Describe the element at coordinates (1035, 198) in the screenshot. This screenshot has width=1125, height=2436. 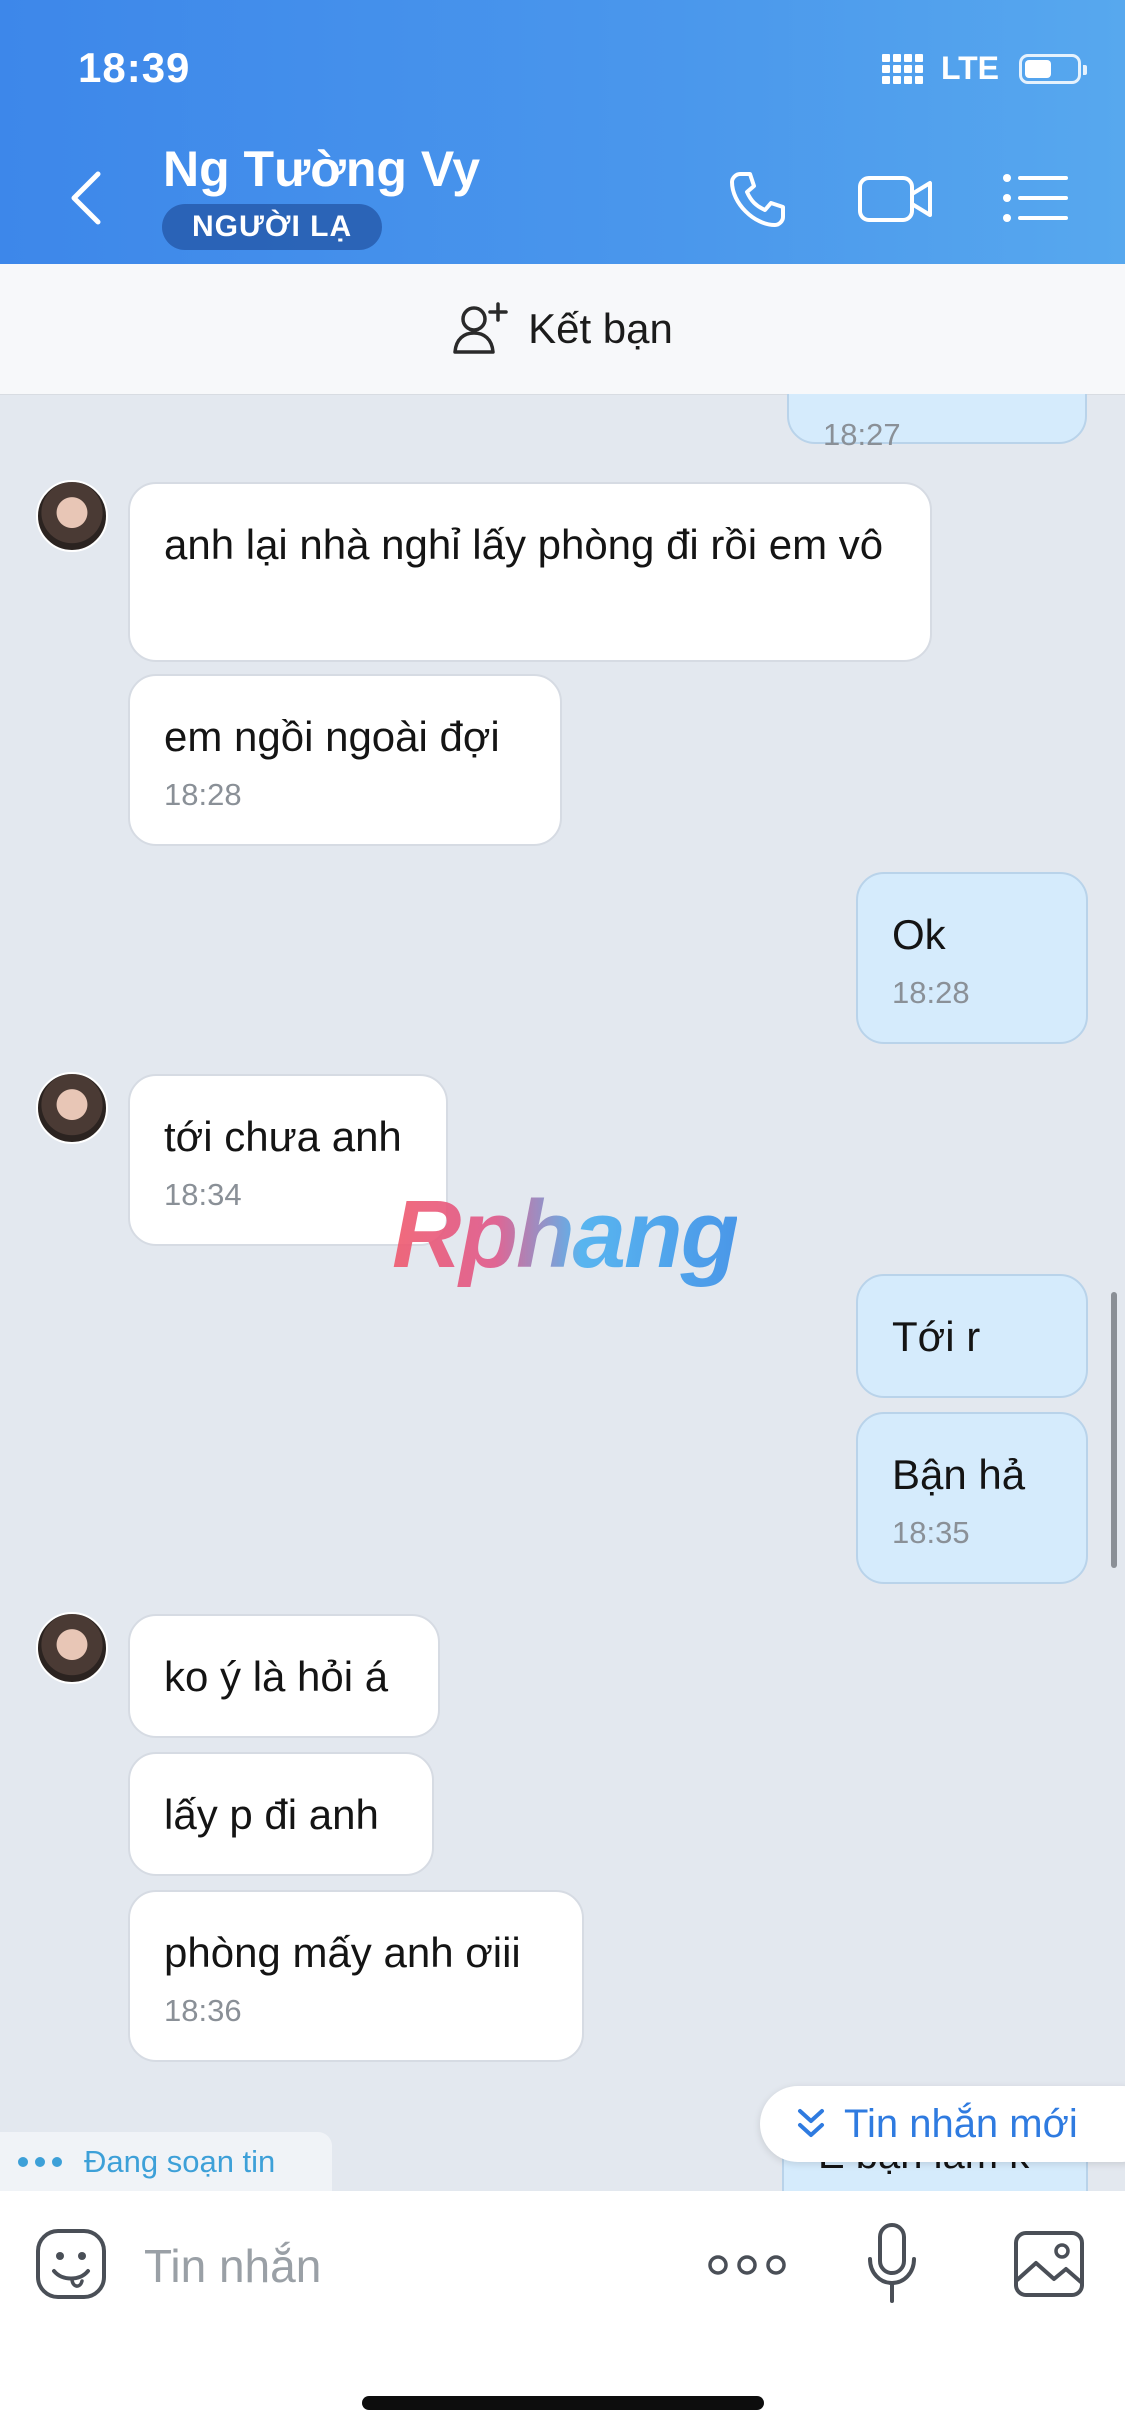
I see `menu-list-icon` at that location.